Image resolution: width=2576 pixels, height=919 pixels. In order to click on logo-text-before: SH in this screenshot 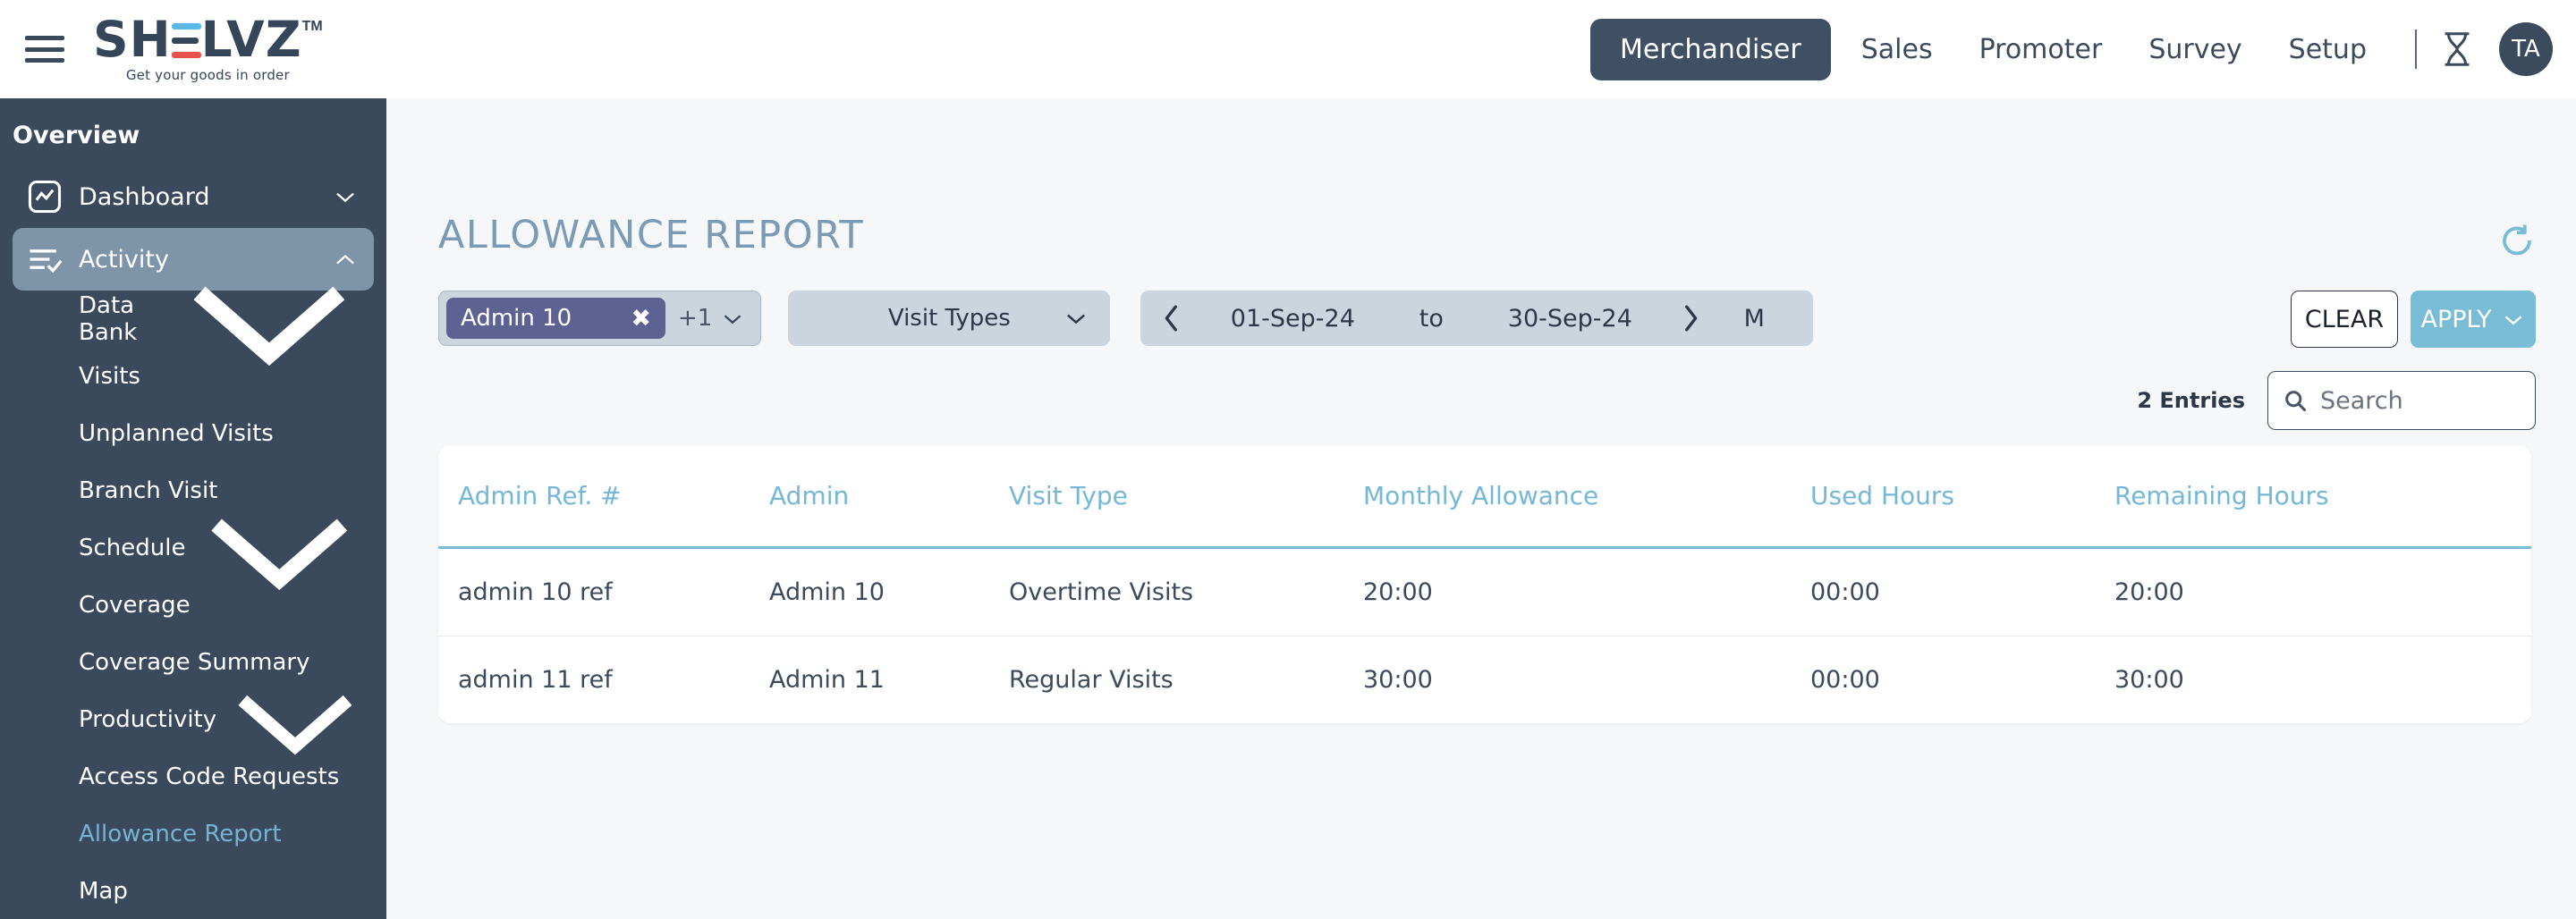, I will do `click(132, 39)`.